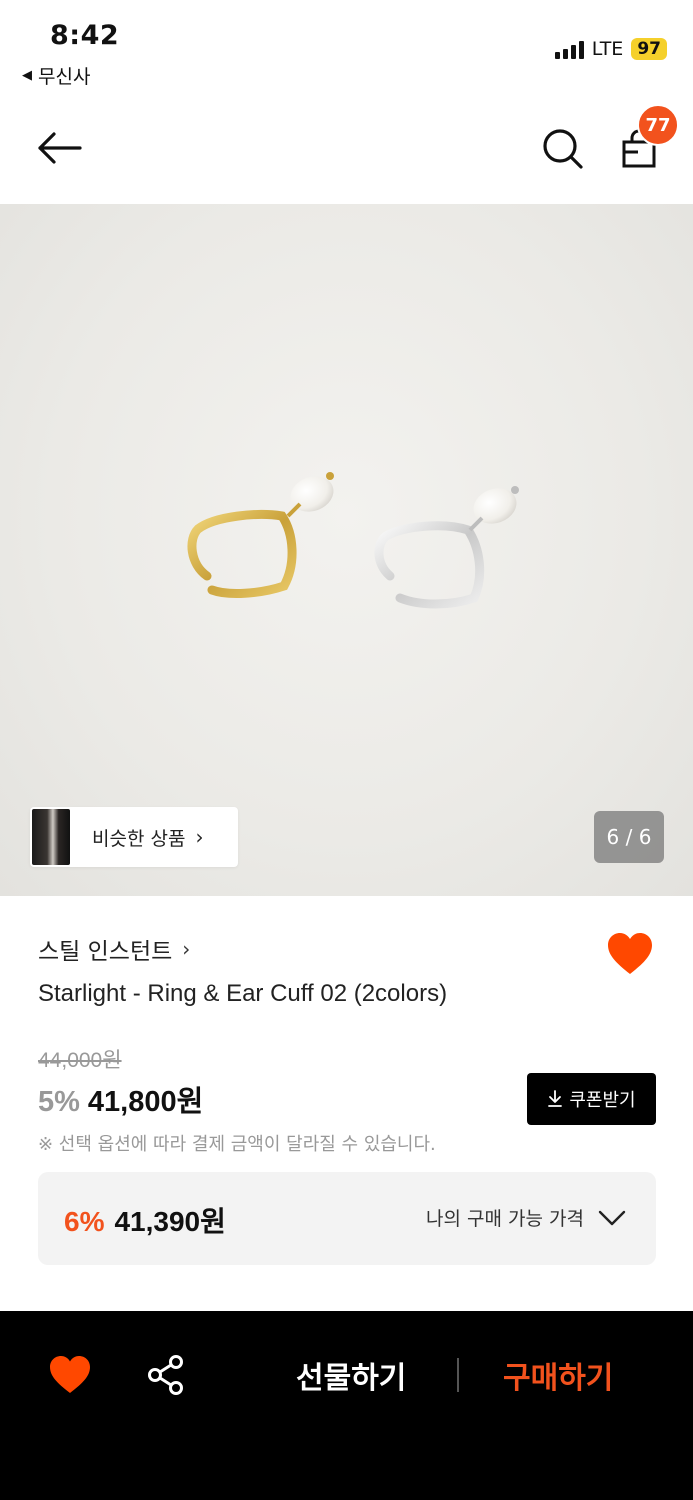 The image size is (693, 1500). What do you see at coordinates (243, 993) in the screenshot?
I see `product-title: Starlight - Ring & Ear Cuff 02 (2colors)` at bounding box center [243, 993].